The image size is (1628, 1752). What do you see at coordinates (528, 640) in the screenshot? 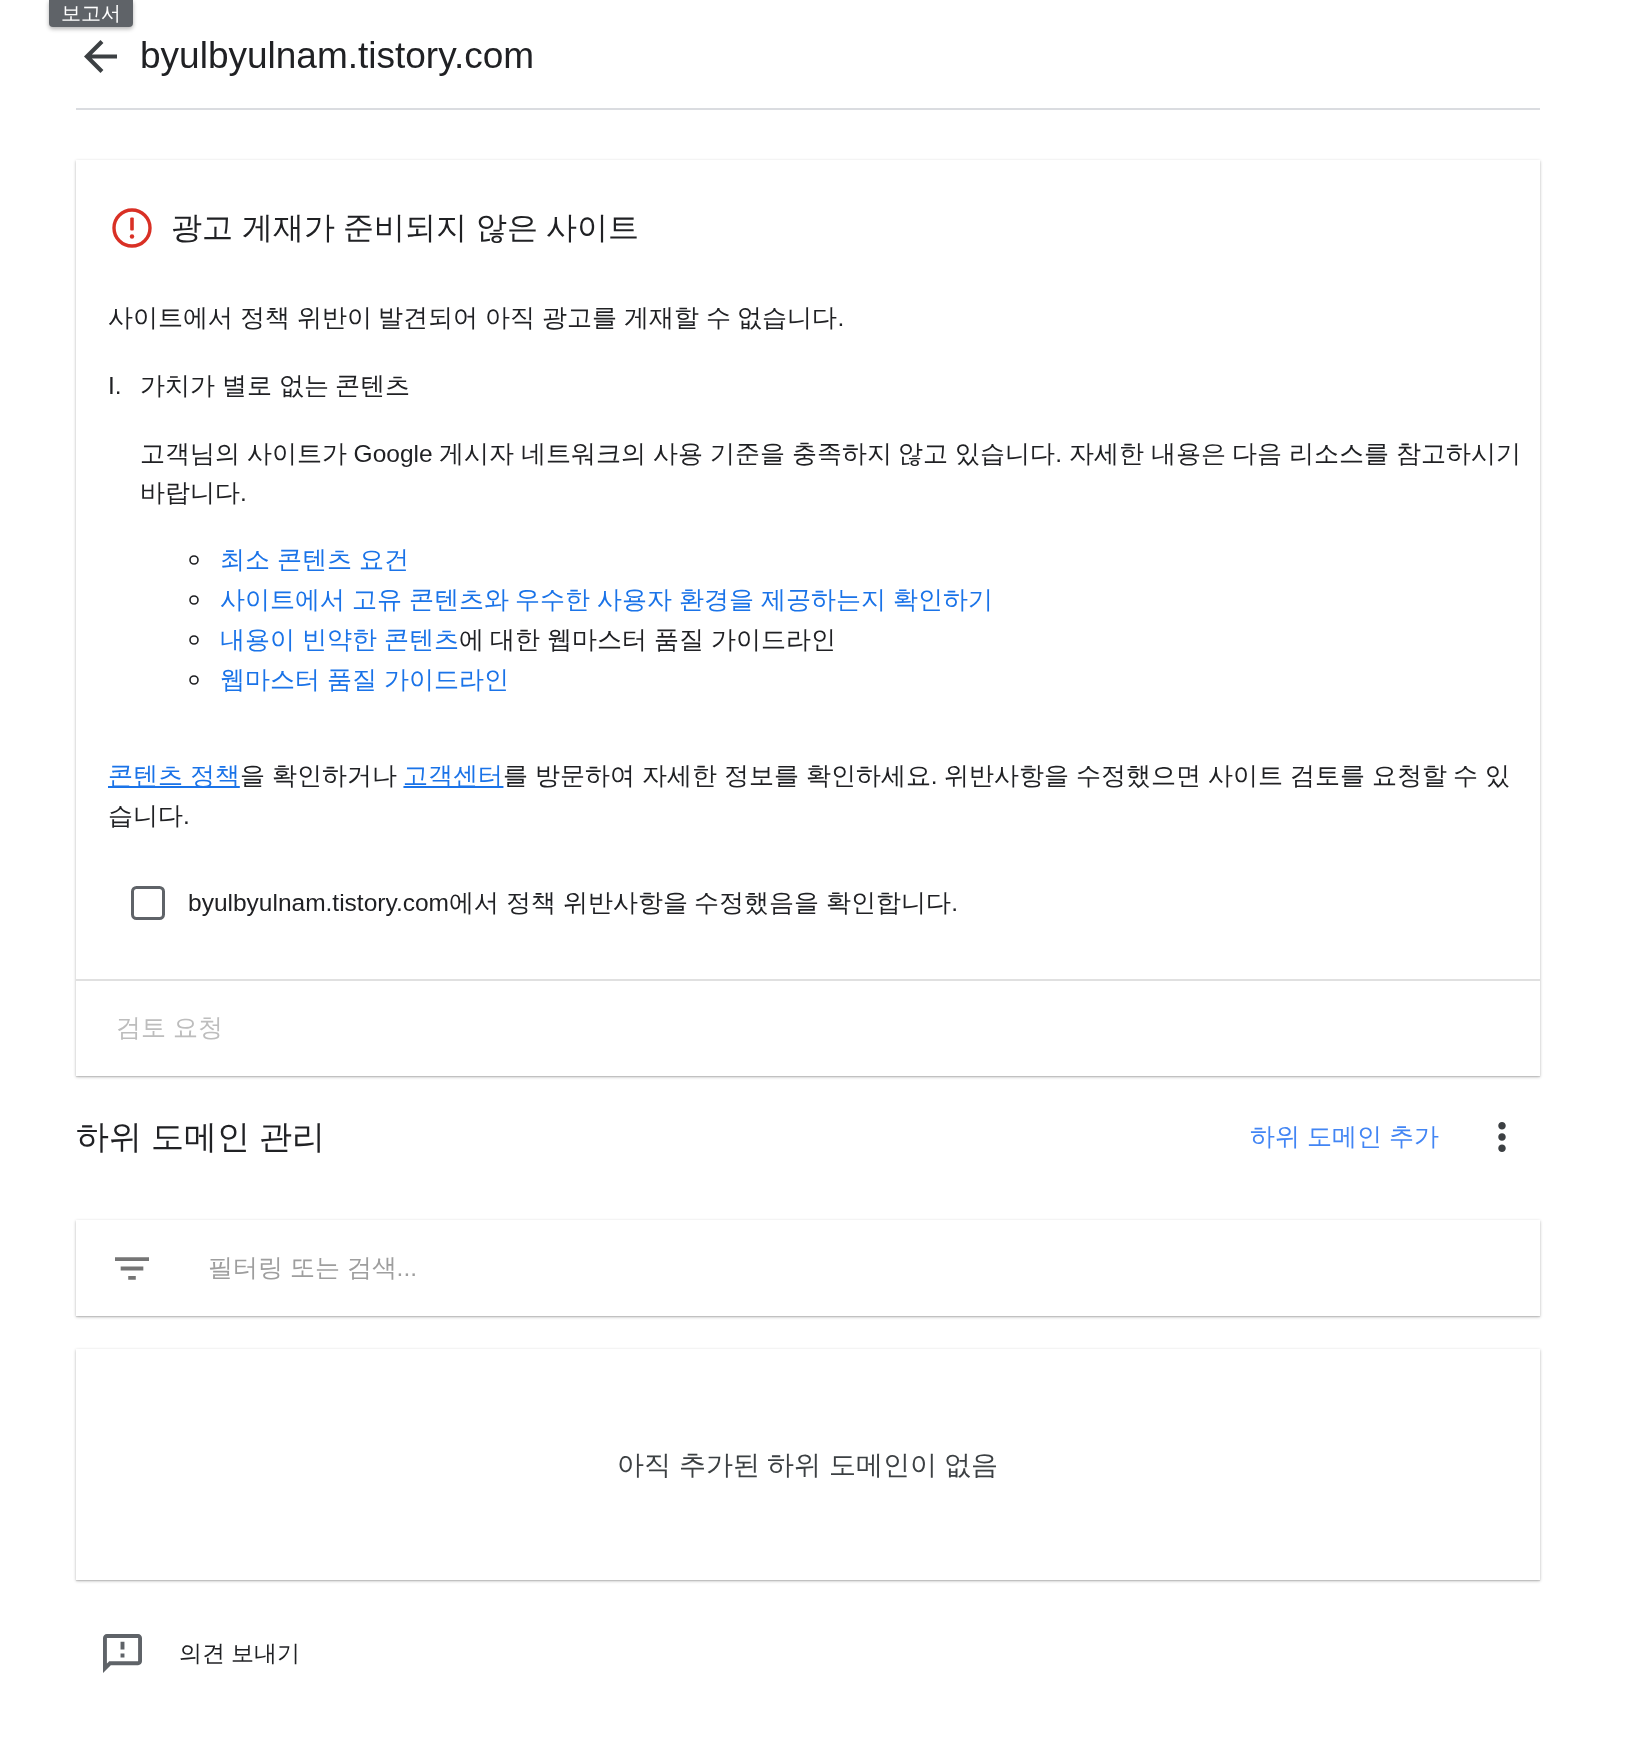
I see `resource-item: 내용이 빈약한 콘텐츠에 대한 웹마스터 품질 가이드라인` at bounding box center [528, 640].